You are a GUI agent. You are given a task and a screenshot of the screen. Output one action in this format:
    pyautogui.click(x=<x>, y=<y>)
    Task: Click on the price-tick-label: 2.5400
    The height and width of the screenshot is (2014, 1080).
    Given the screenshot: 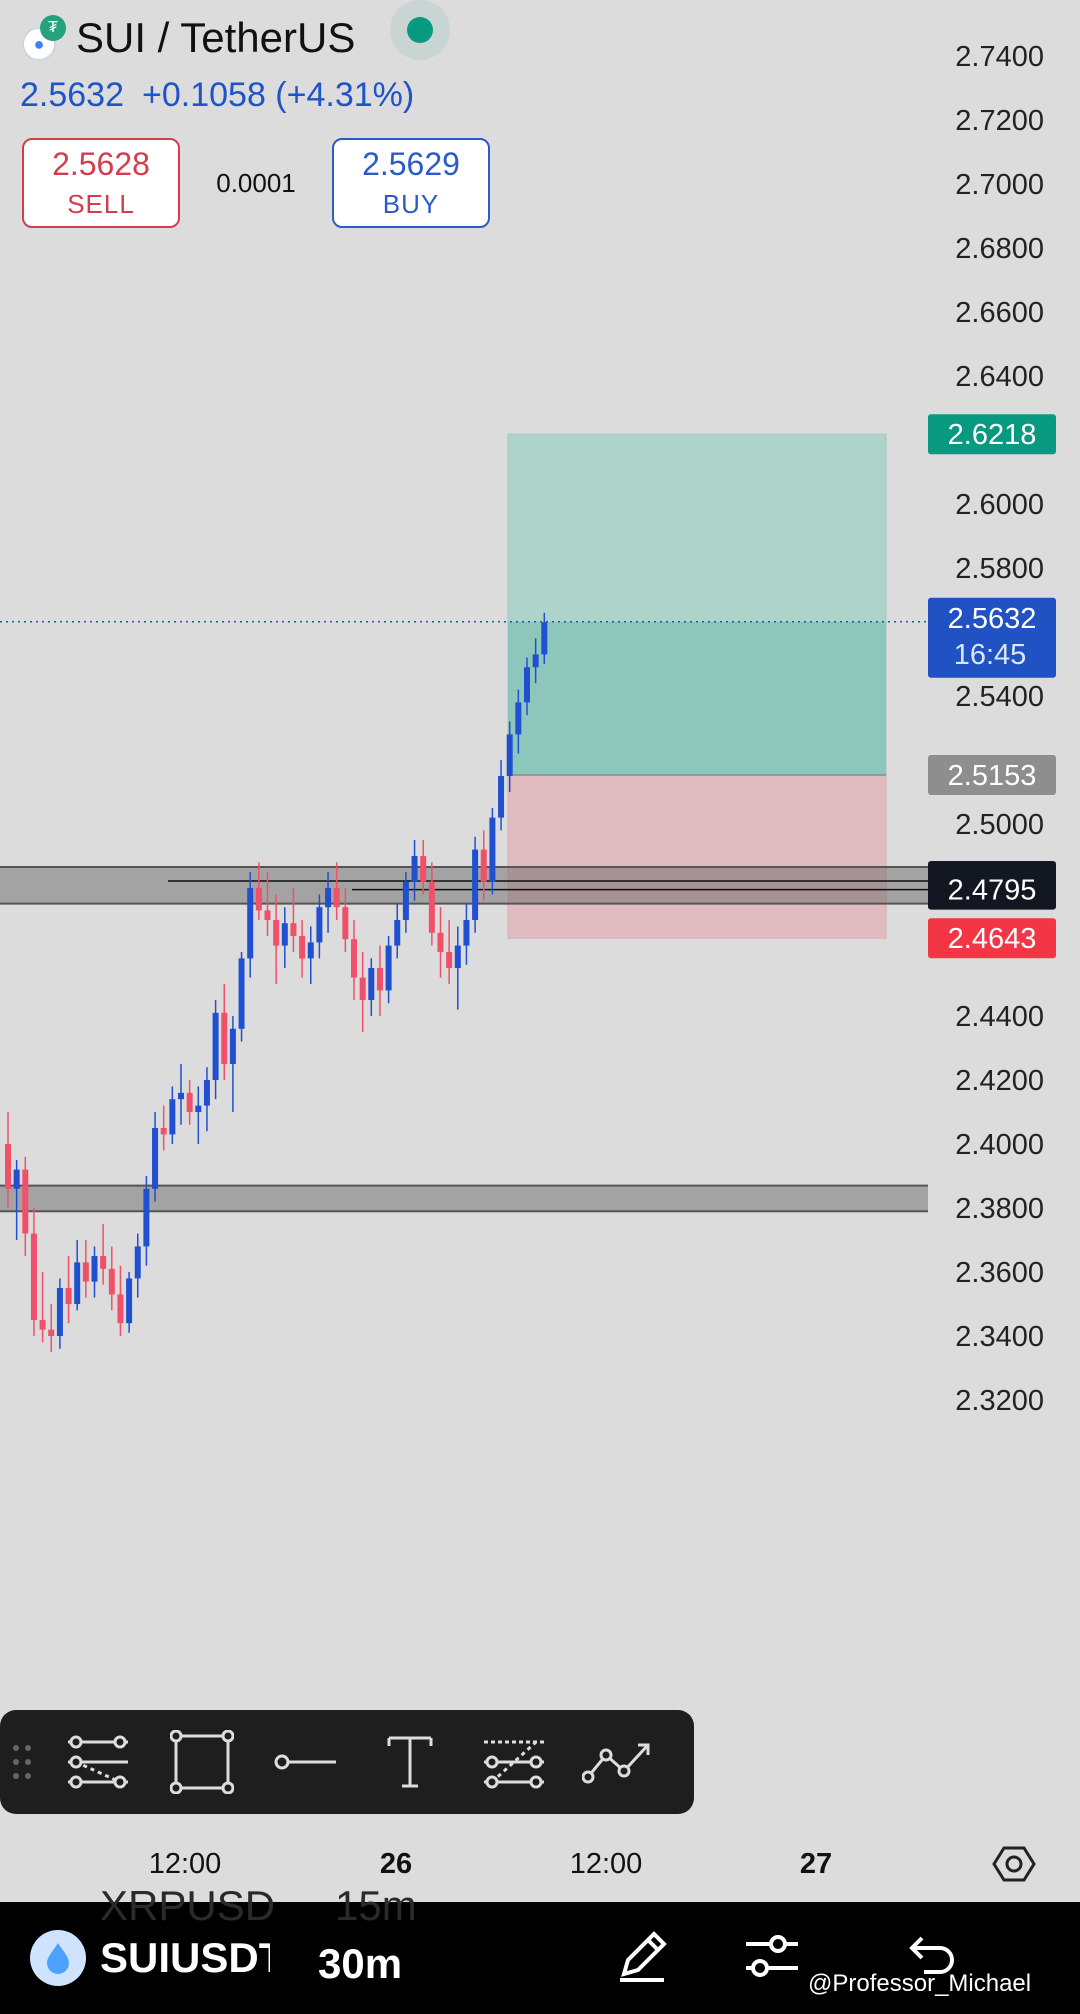 What is the action you would take?
    pyautogui.click(x=999, y=697)
    